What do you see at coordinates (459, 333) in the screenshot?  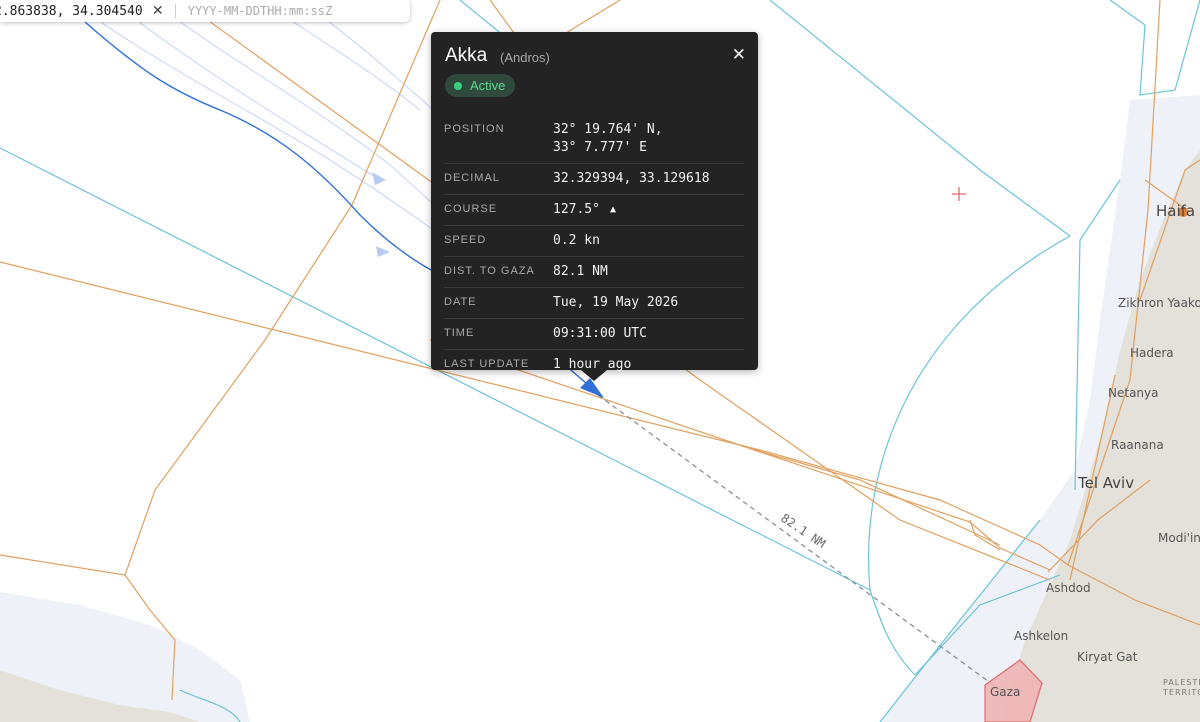 I see `detail-label: TIME` at bounding box center [459, 333].